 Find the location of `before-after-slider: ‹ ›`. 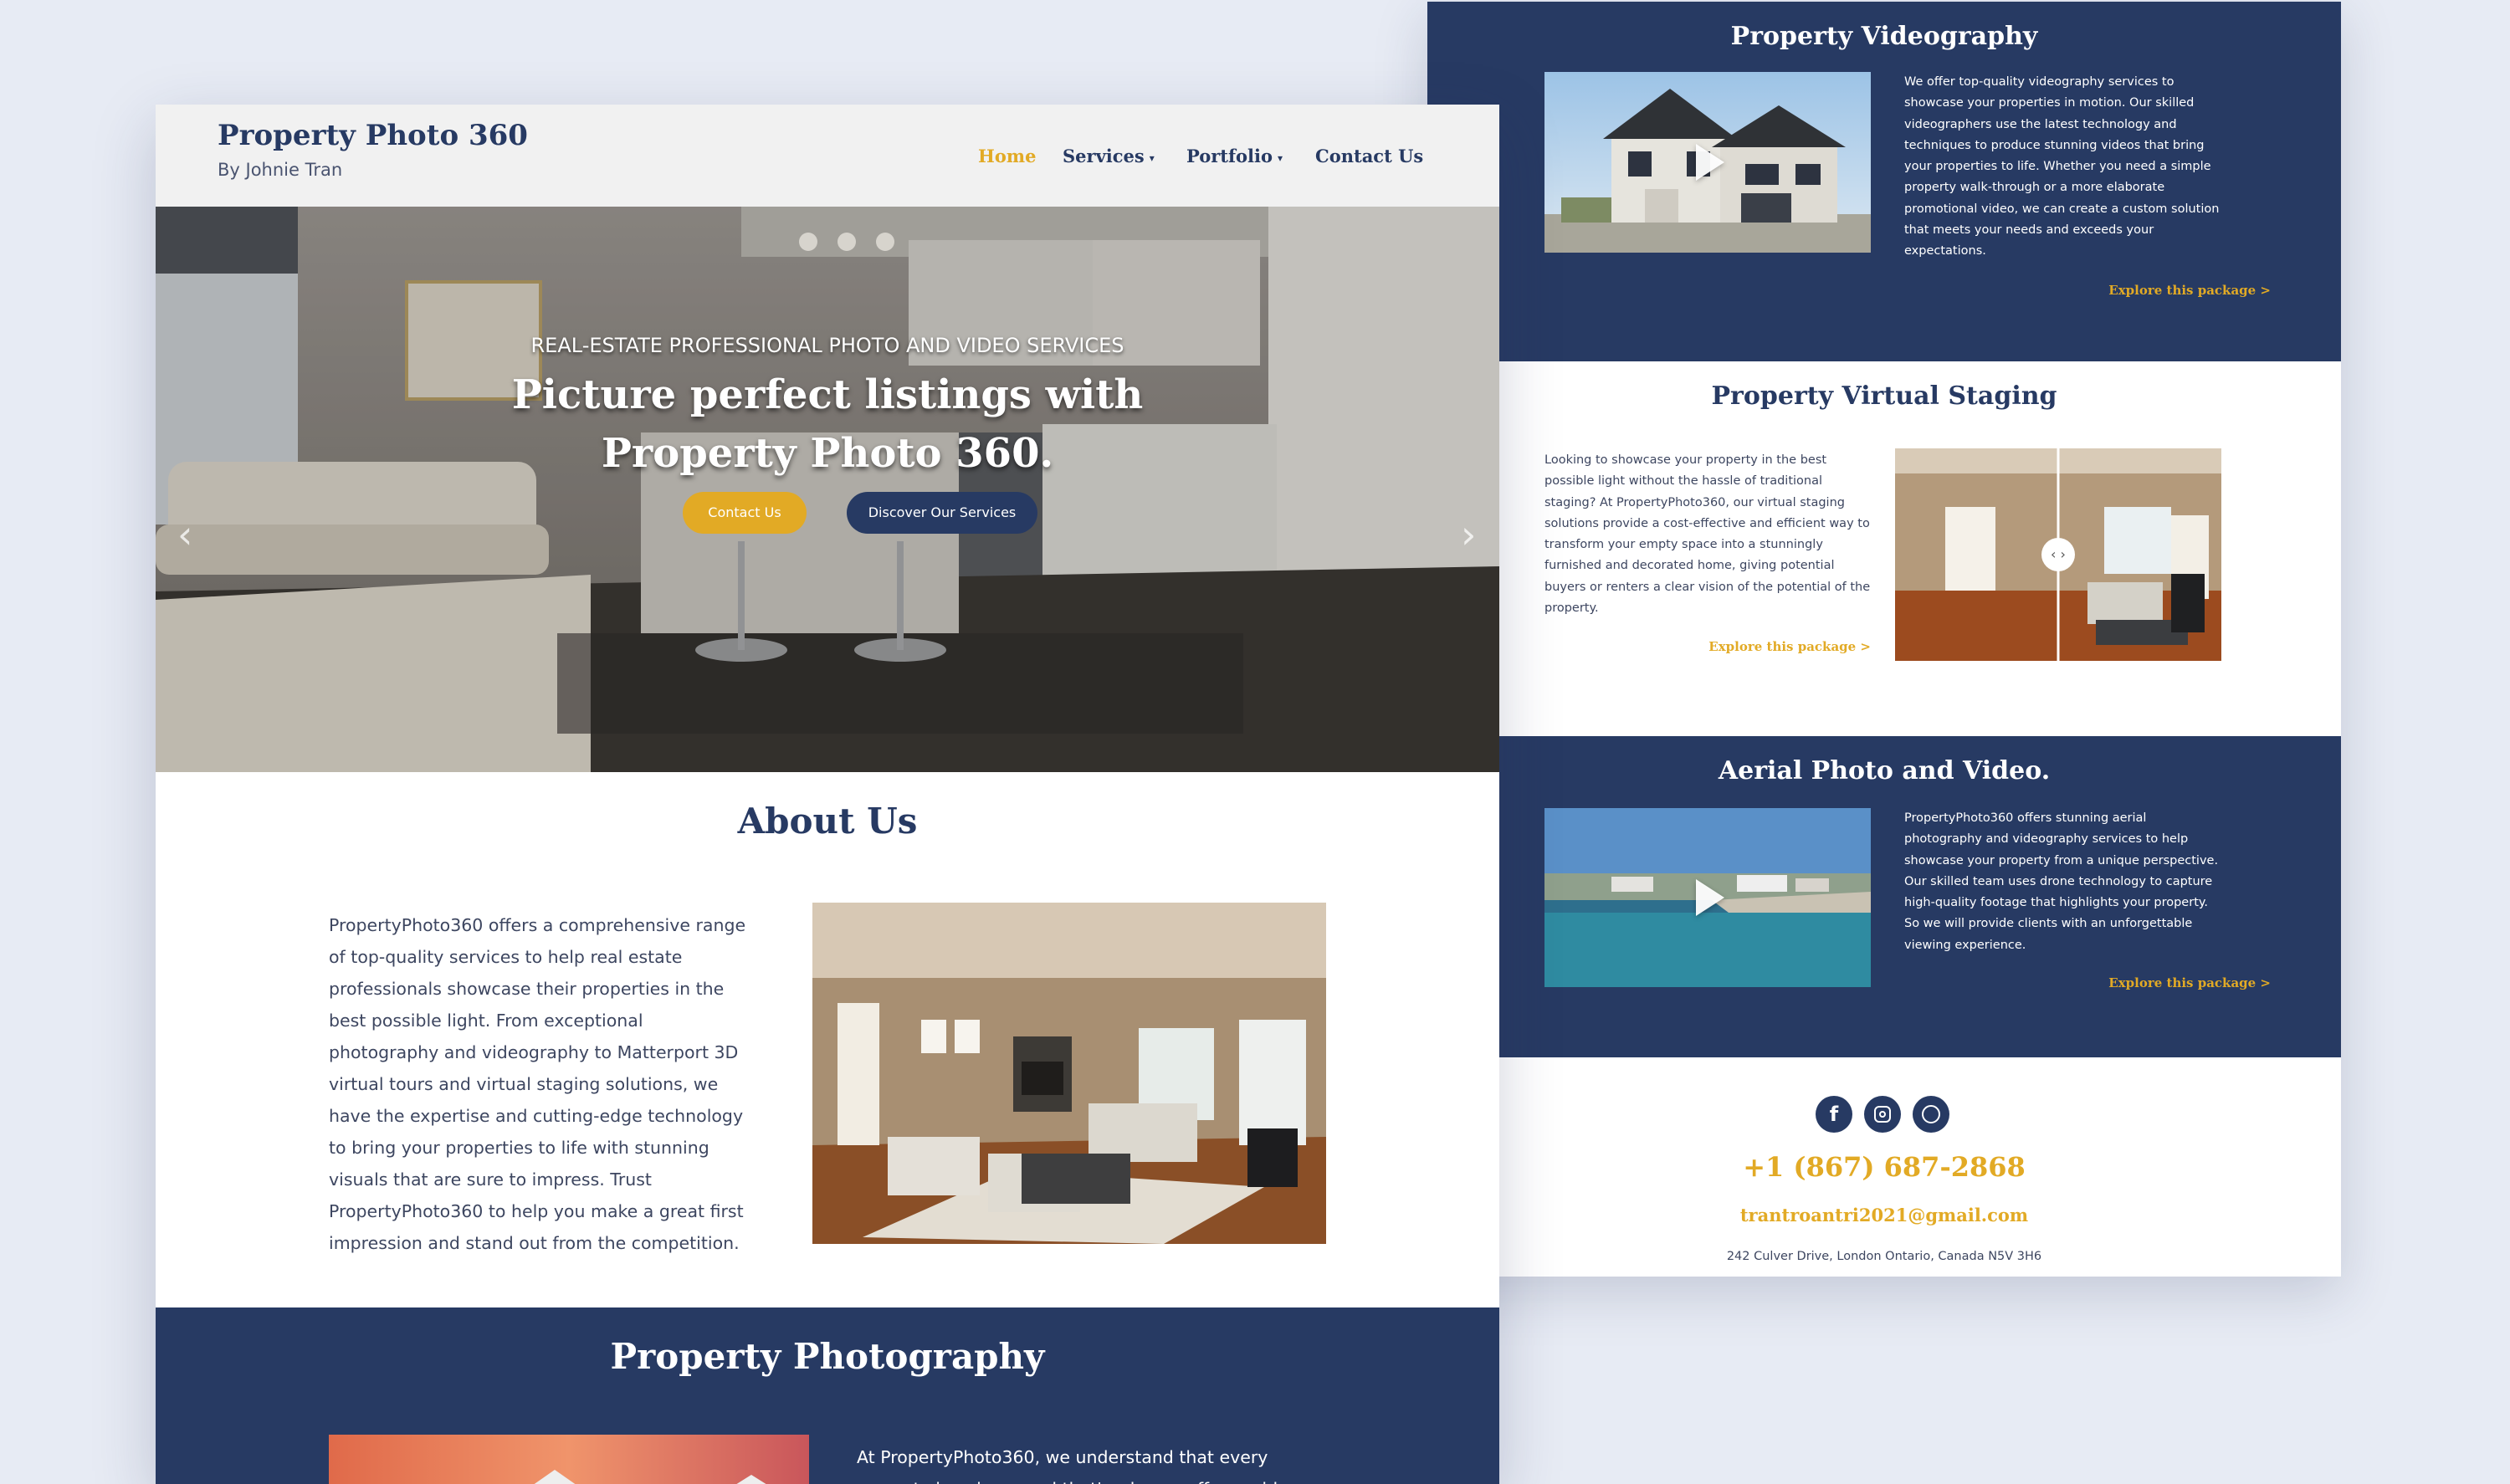

before-after-slider: ‹ › is located at coordinates (2058, 554).